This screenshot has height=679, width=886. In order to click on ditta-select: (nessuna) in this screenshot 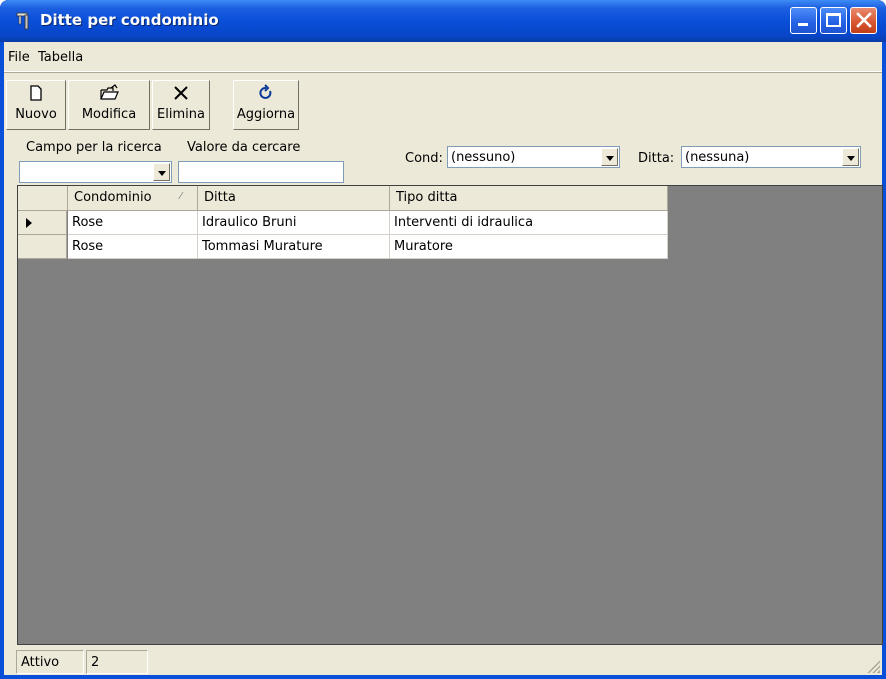, I will do `click(771, 157)`.